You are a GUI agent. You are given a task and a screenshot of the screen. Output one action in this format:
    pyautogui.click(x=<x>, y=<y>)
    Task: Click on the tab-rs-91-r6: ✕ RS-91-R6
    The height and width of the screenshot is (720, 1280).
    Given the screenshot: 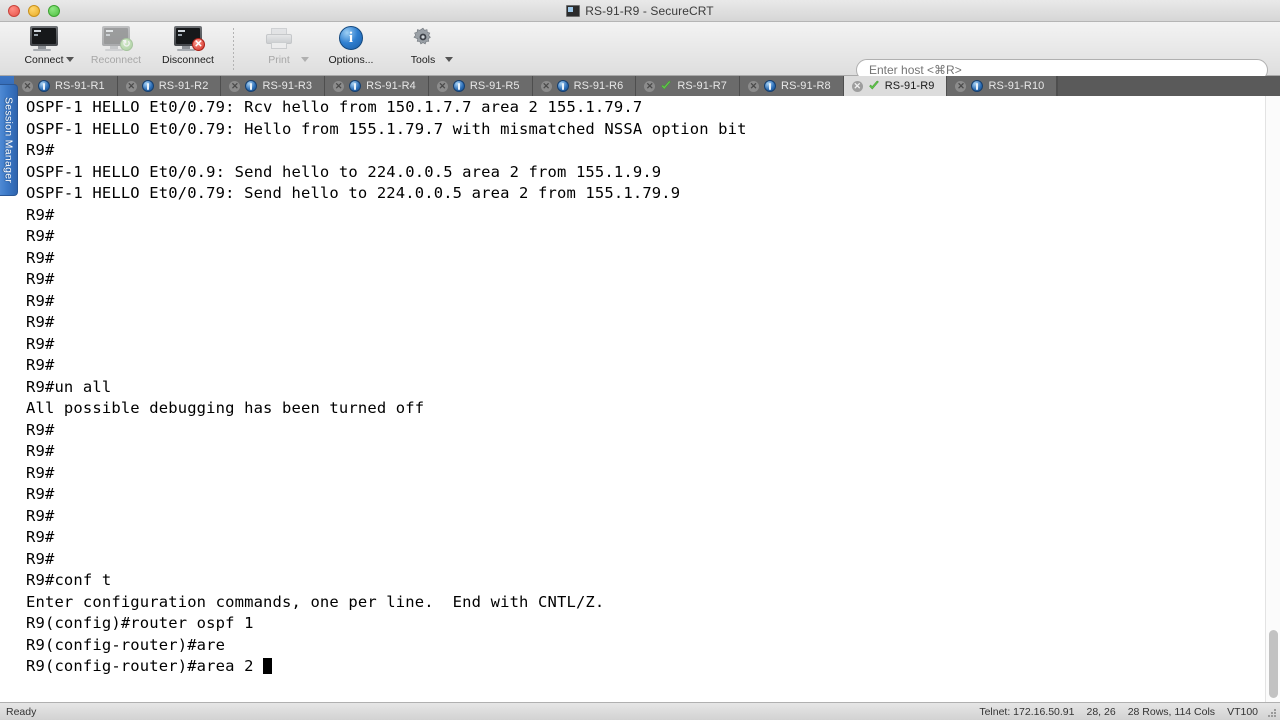 What is the action you would take?
    pyautogui.click(x=584, y=86)
    